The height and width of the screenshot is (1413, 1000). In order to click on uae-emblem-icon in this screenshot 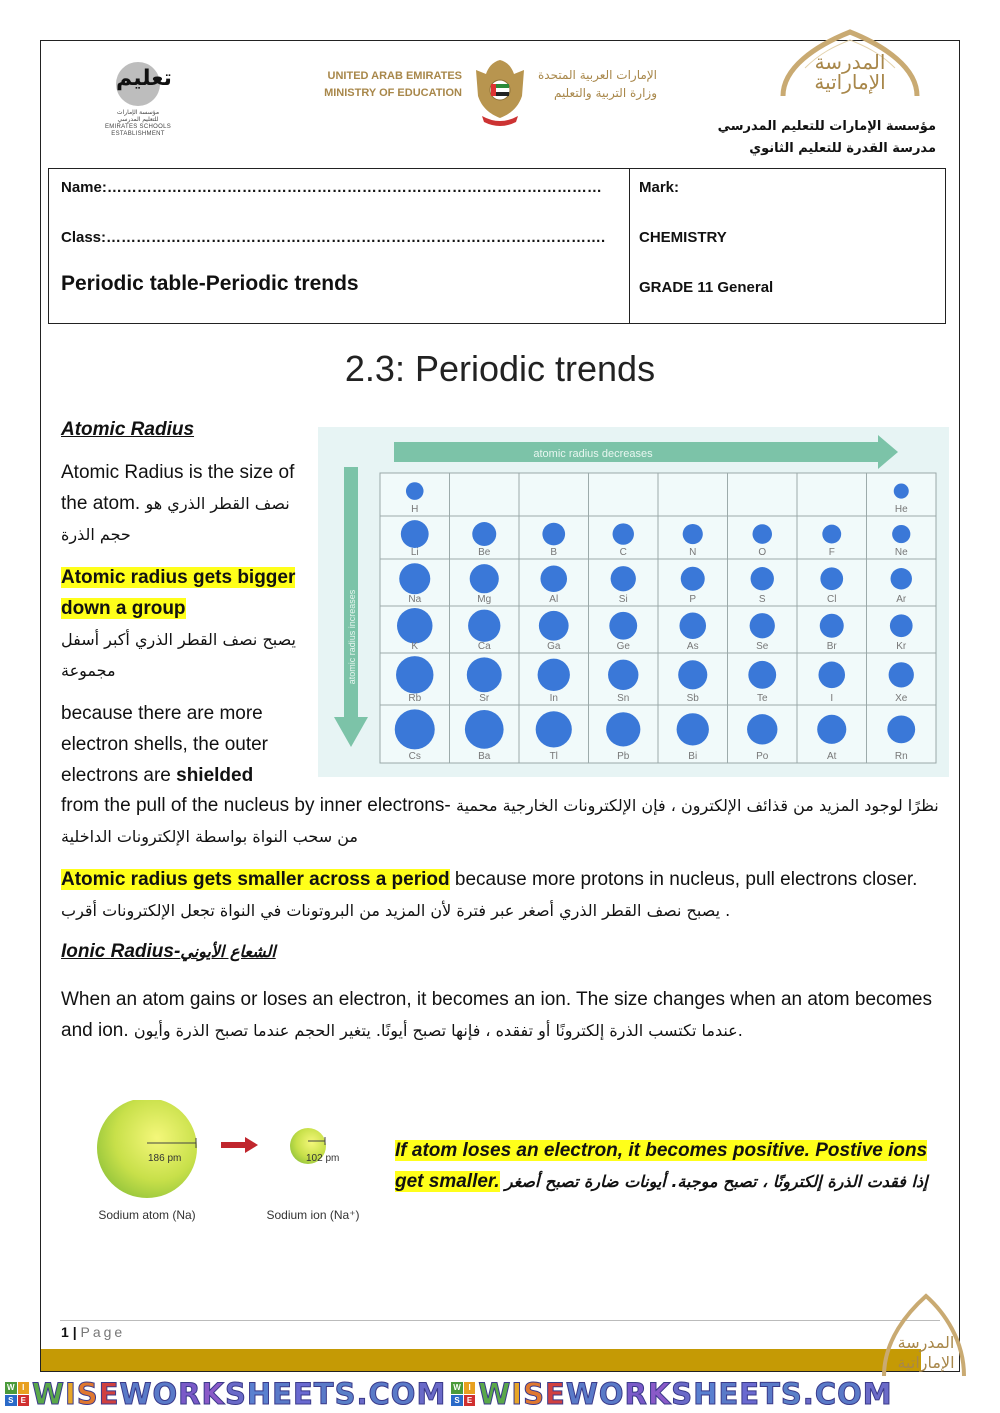, I will do `click(500, 93)`.